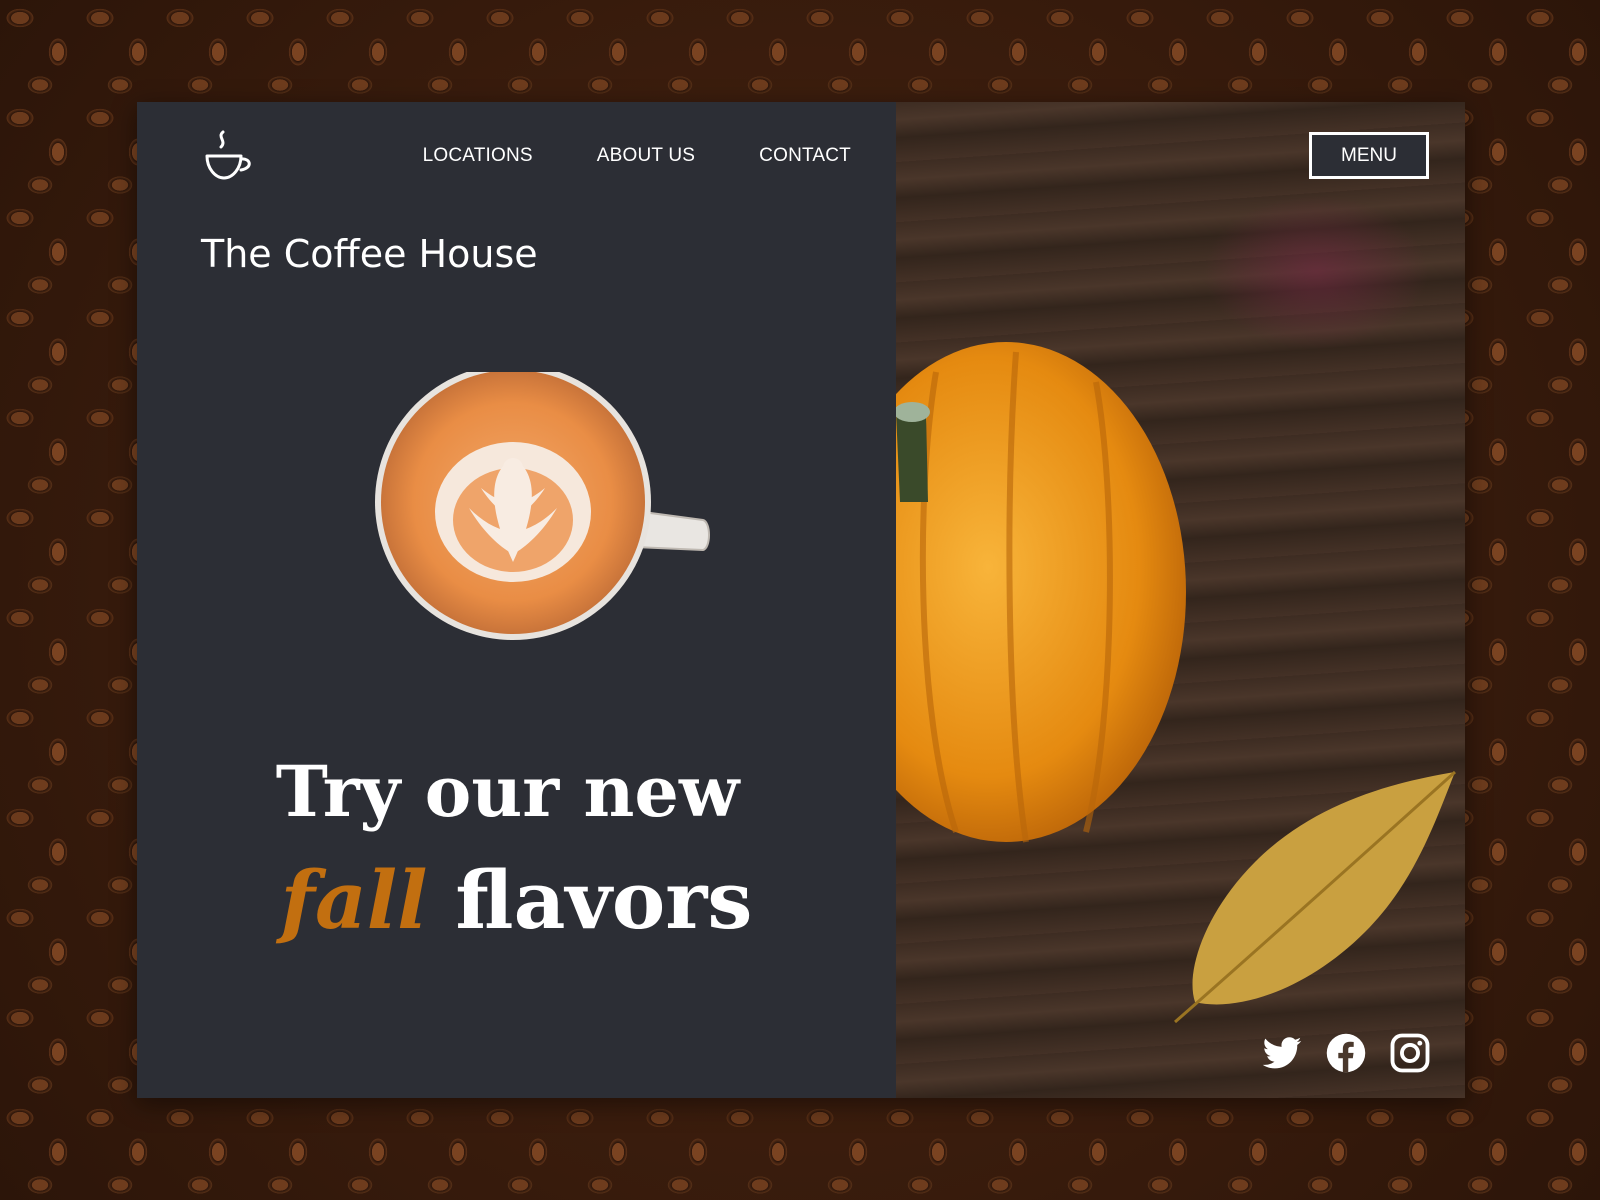 The width and height of the screenshot is (1600, 1200). What do you see at coordinates (805, 156) in the screenshot?
I see `nav-item-contact: CONTACT` at bounding box center [805, 156].